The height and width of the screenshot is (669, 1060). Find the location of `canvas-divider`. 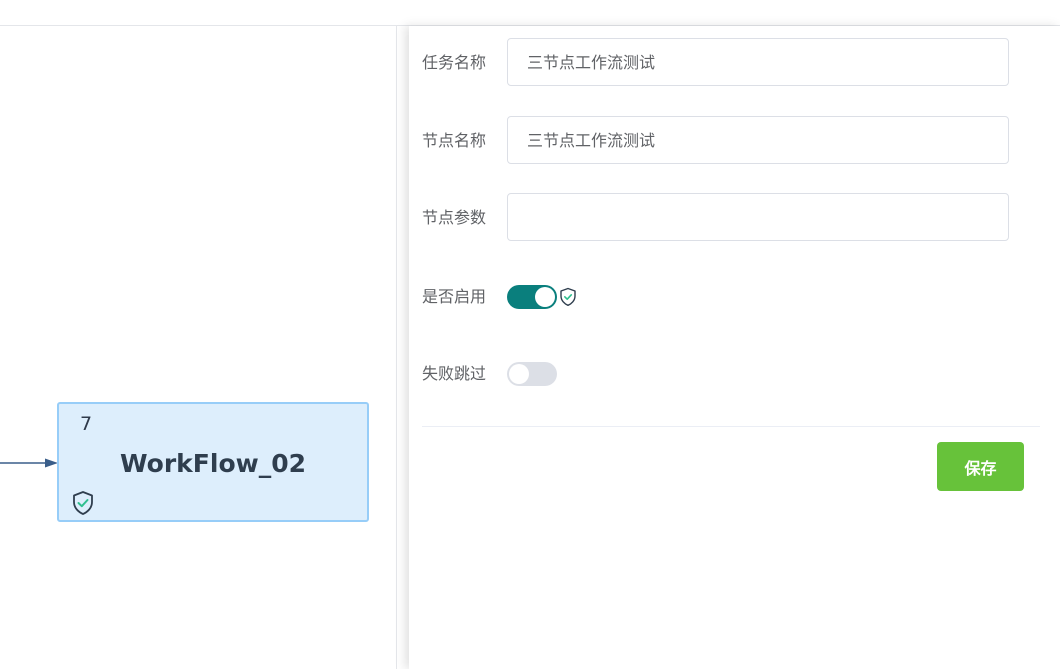

canvas-divider is located at coordinates (396, 347).